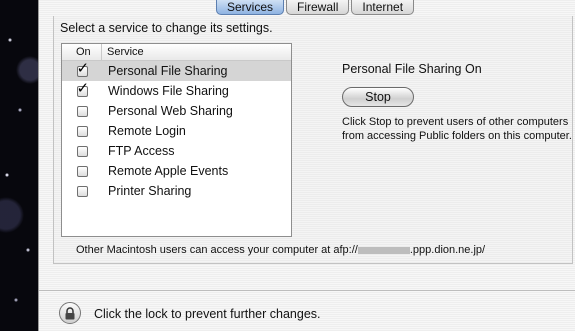 This screenshot has width=575, height=331. Describe the element at coordinates (383, 7) in the screenshot. I see `tab-internet: Internet` at that location.